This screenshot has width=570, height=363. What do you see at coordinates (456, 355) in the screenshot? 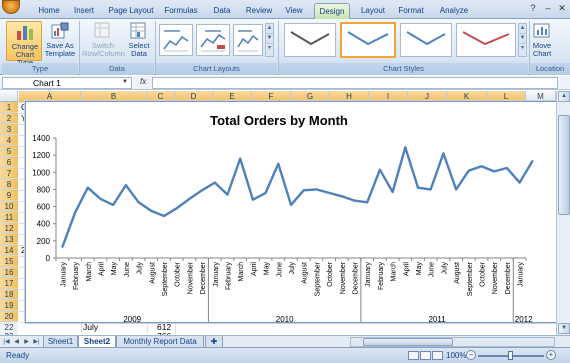
I see `zoom-level: 100%` at bounding box center [456, 355].